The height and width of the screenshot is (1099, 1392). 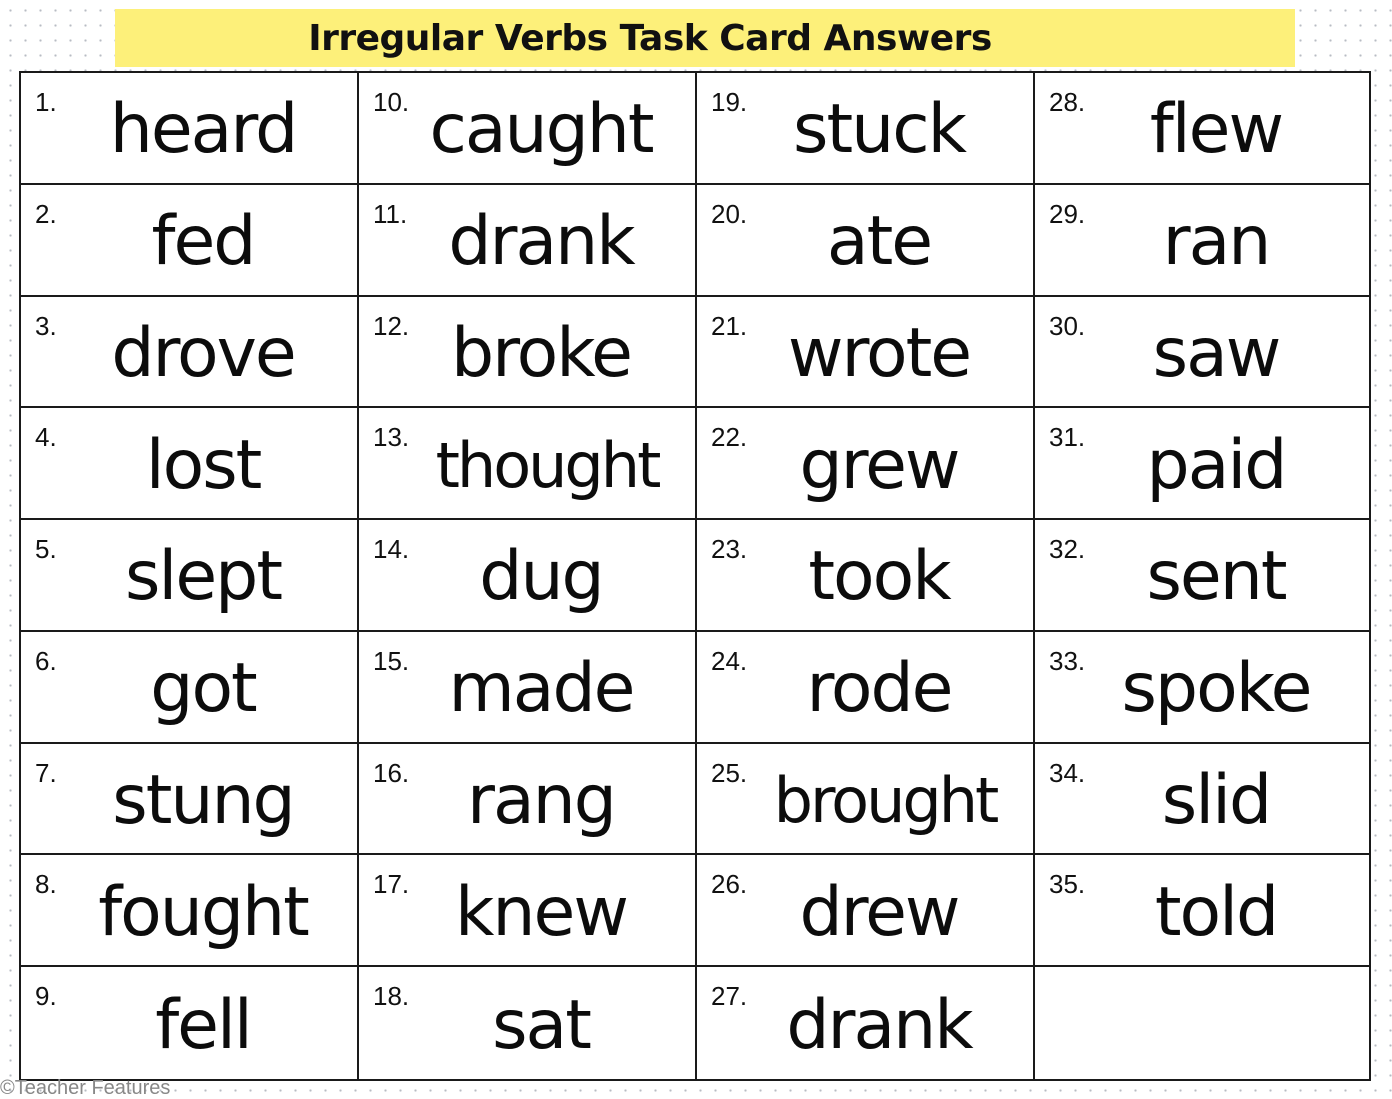 I want to click on answer-card: 4. lost, so click(x=190, y=464).